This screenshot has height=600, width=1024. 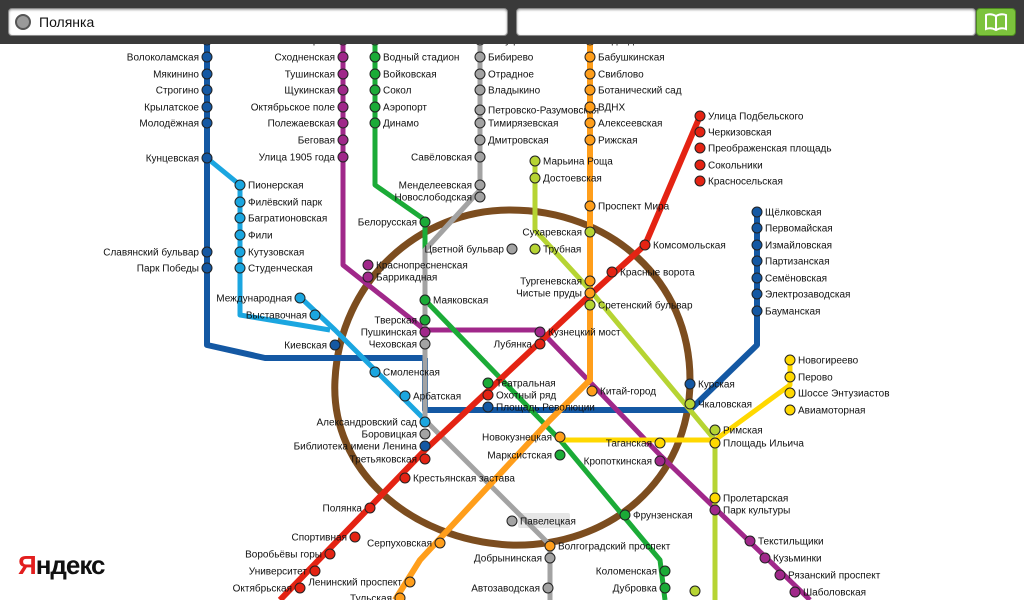 What do you see at coordinates (285, 203) in the screenshot?
I see `station-label: Филёвский парк` at bounding box center [285, 203].